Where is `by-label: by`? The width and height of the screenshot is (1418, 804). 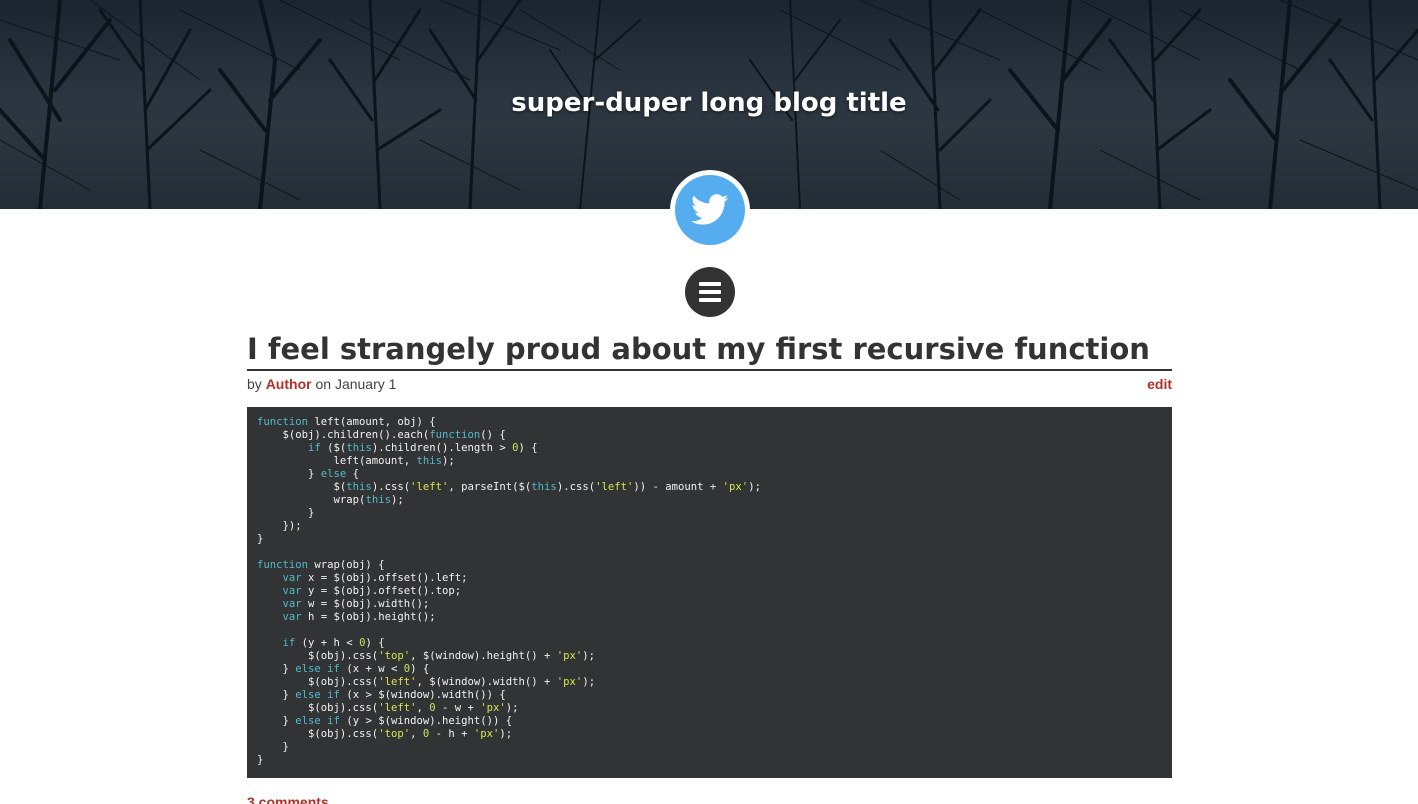
by-label: by is located at coordinates (254, 384).